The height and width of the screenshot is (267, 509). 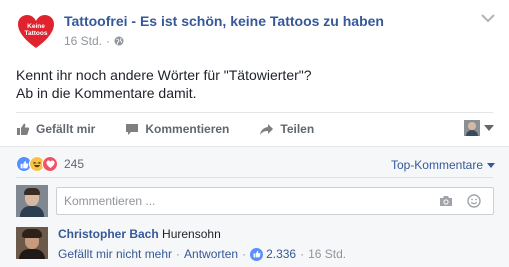 I want to click on like-label: Gefällt mir, so click(x=66, y=129).